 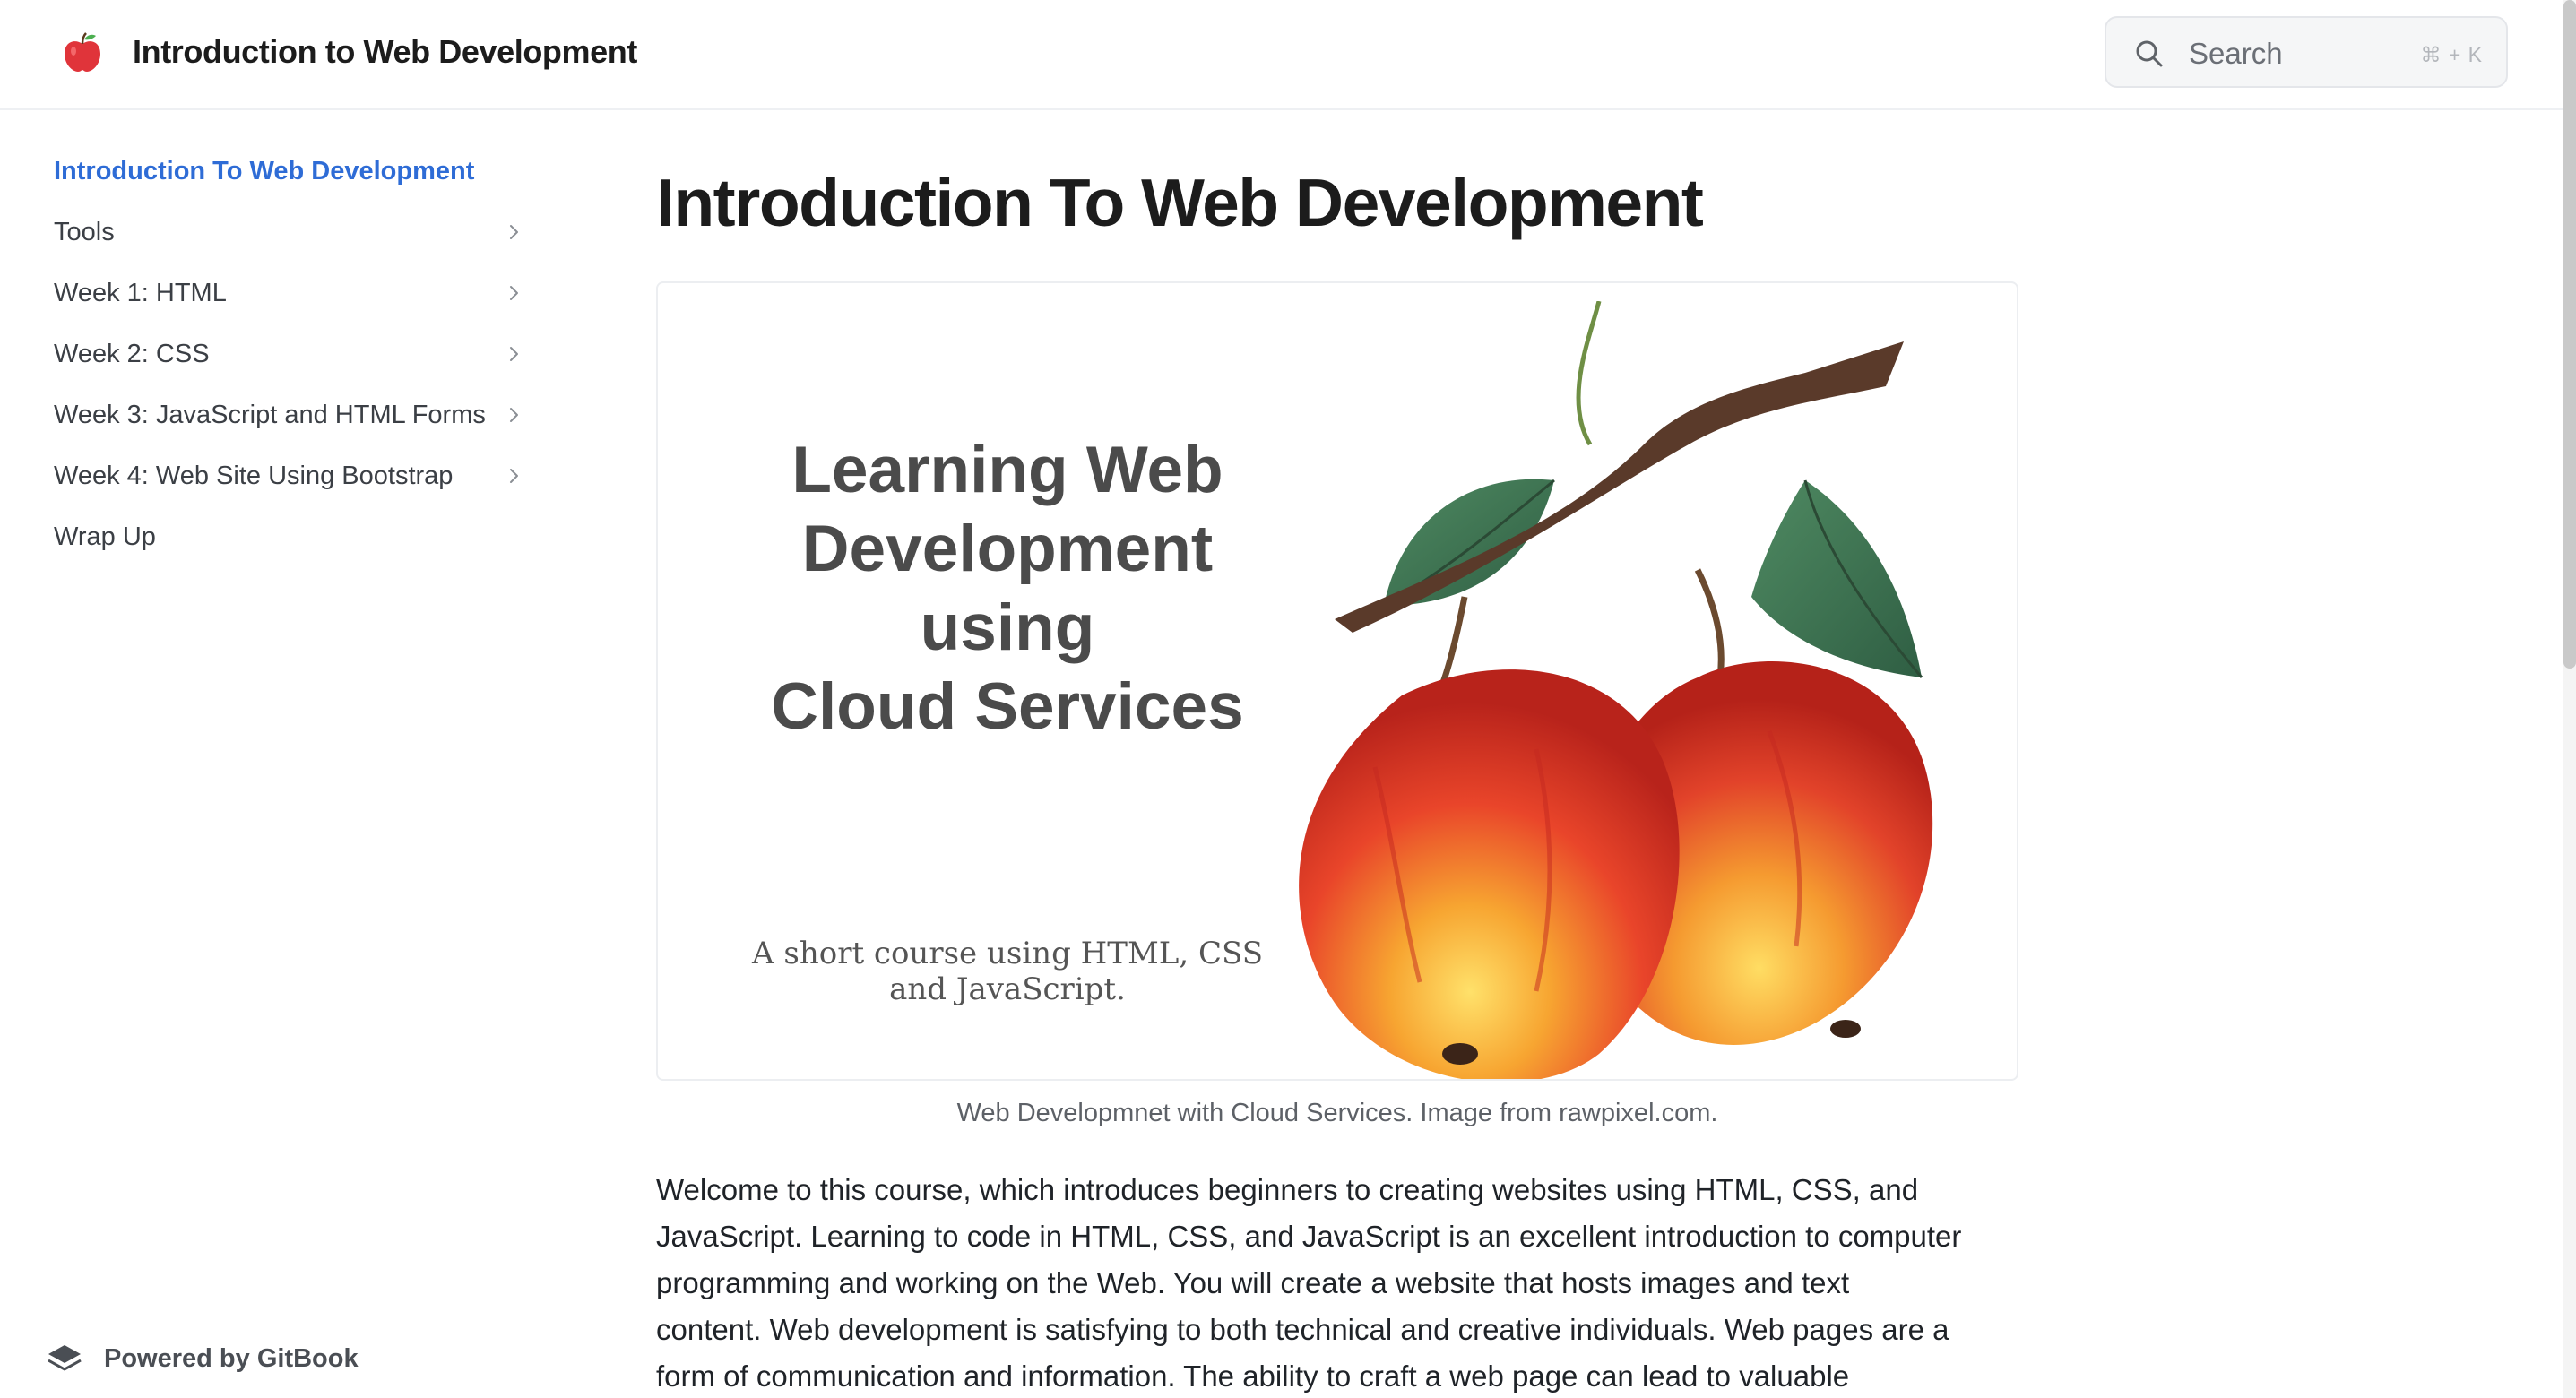 What do you see at coordinates (65, 1358) in the screenshot?
I see `gitbook-icon` at bounding box center [65, 1358].